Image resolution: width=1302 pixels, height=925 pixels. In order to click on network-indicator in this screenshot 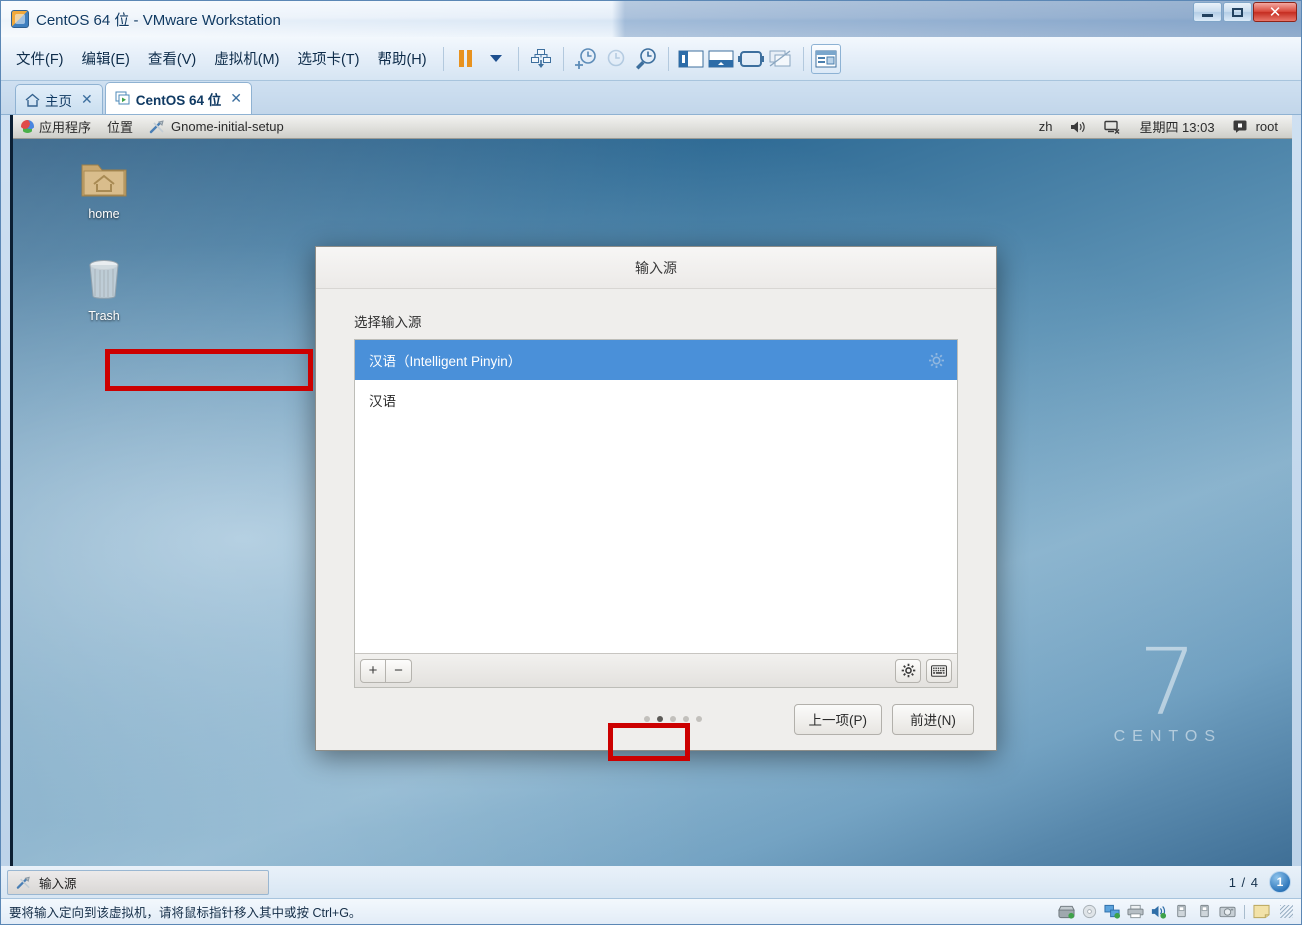, I will do `click(1112, 127)`.